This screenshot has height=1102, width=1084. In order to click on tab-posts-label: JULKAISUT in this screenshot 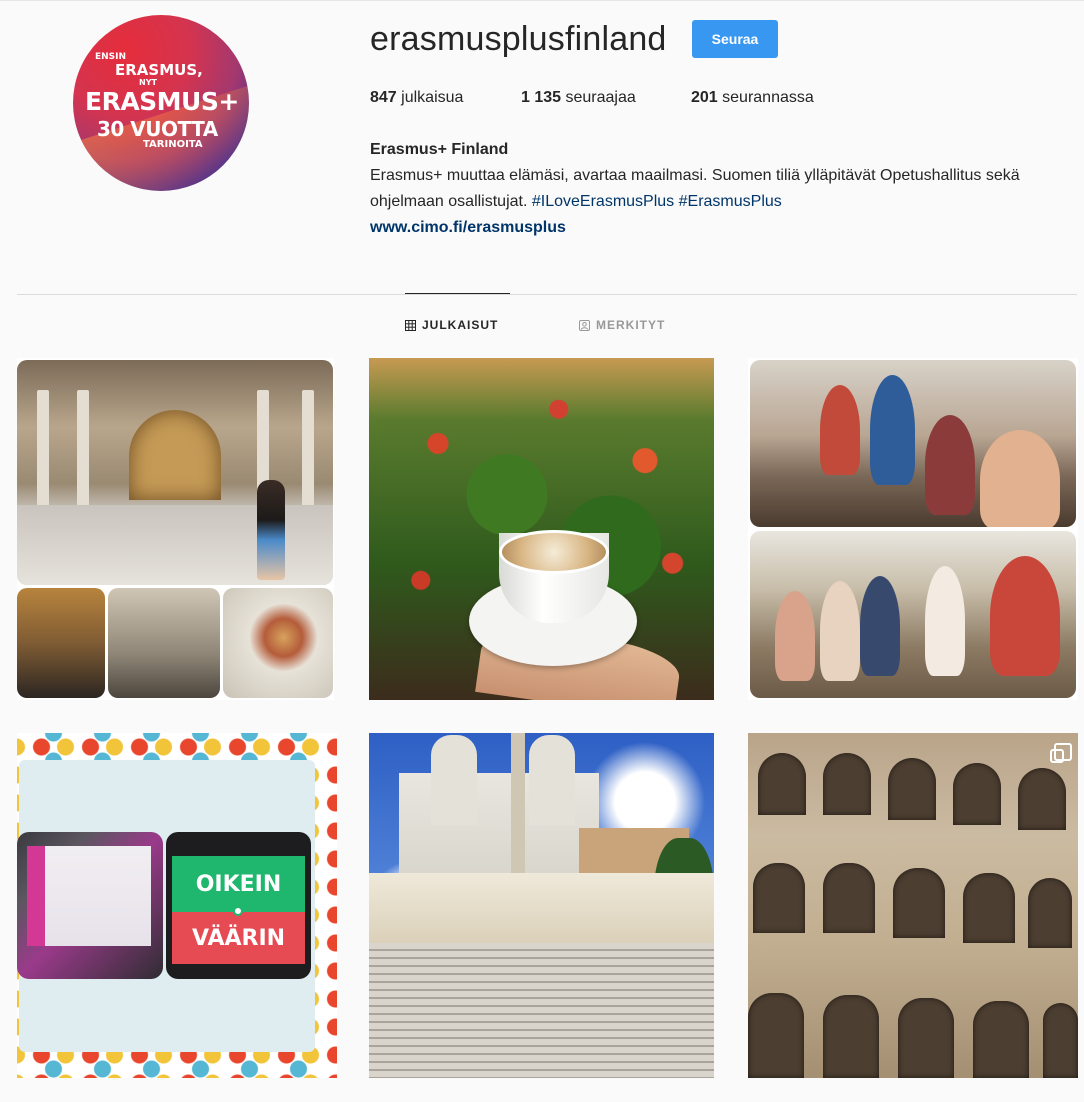, I will do `click(460, 325)`.